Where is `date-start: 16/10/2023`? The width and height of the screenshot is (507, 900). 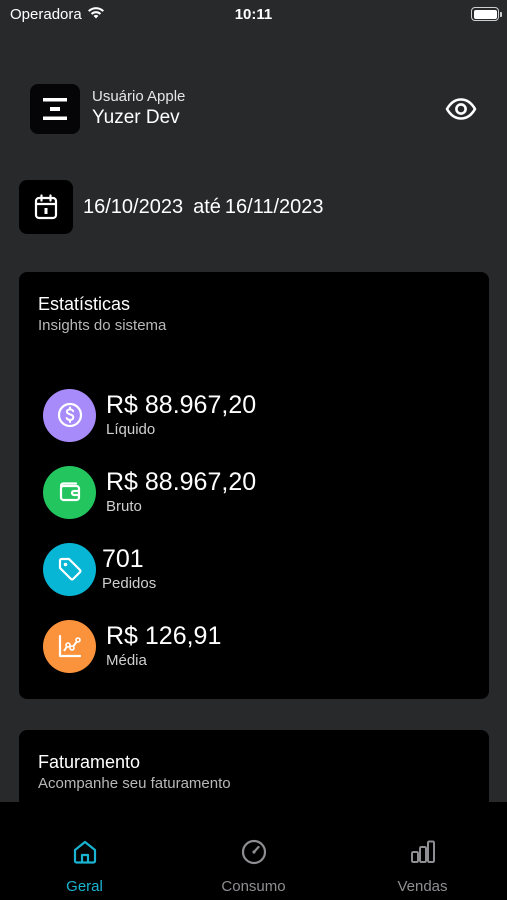 date-start: 16/10/2023 is located at coordinates (133, 206).